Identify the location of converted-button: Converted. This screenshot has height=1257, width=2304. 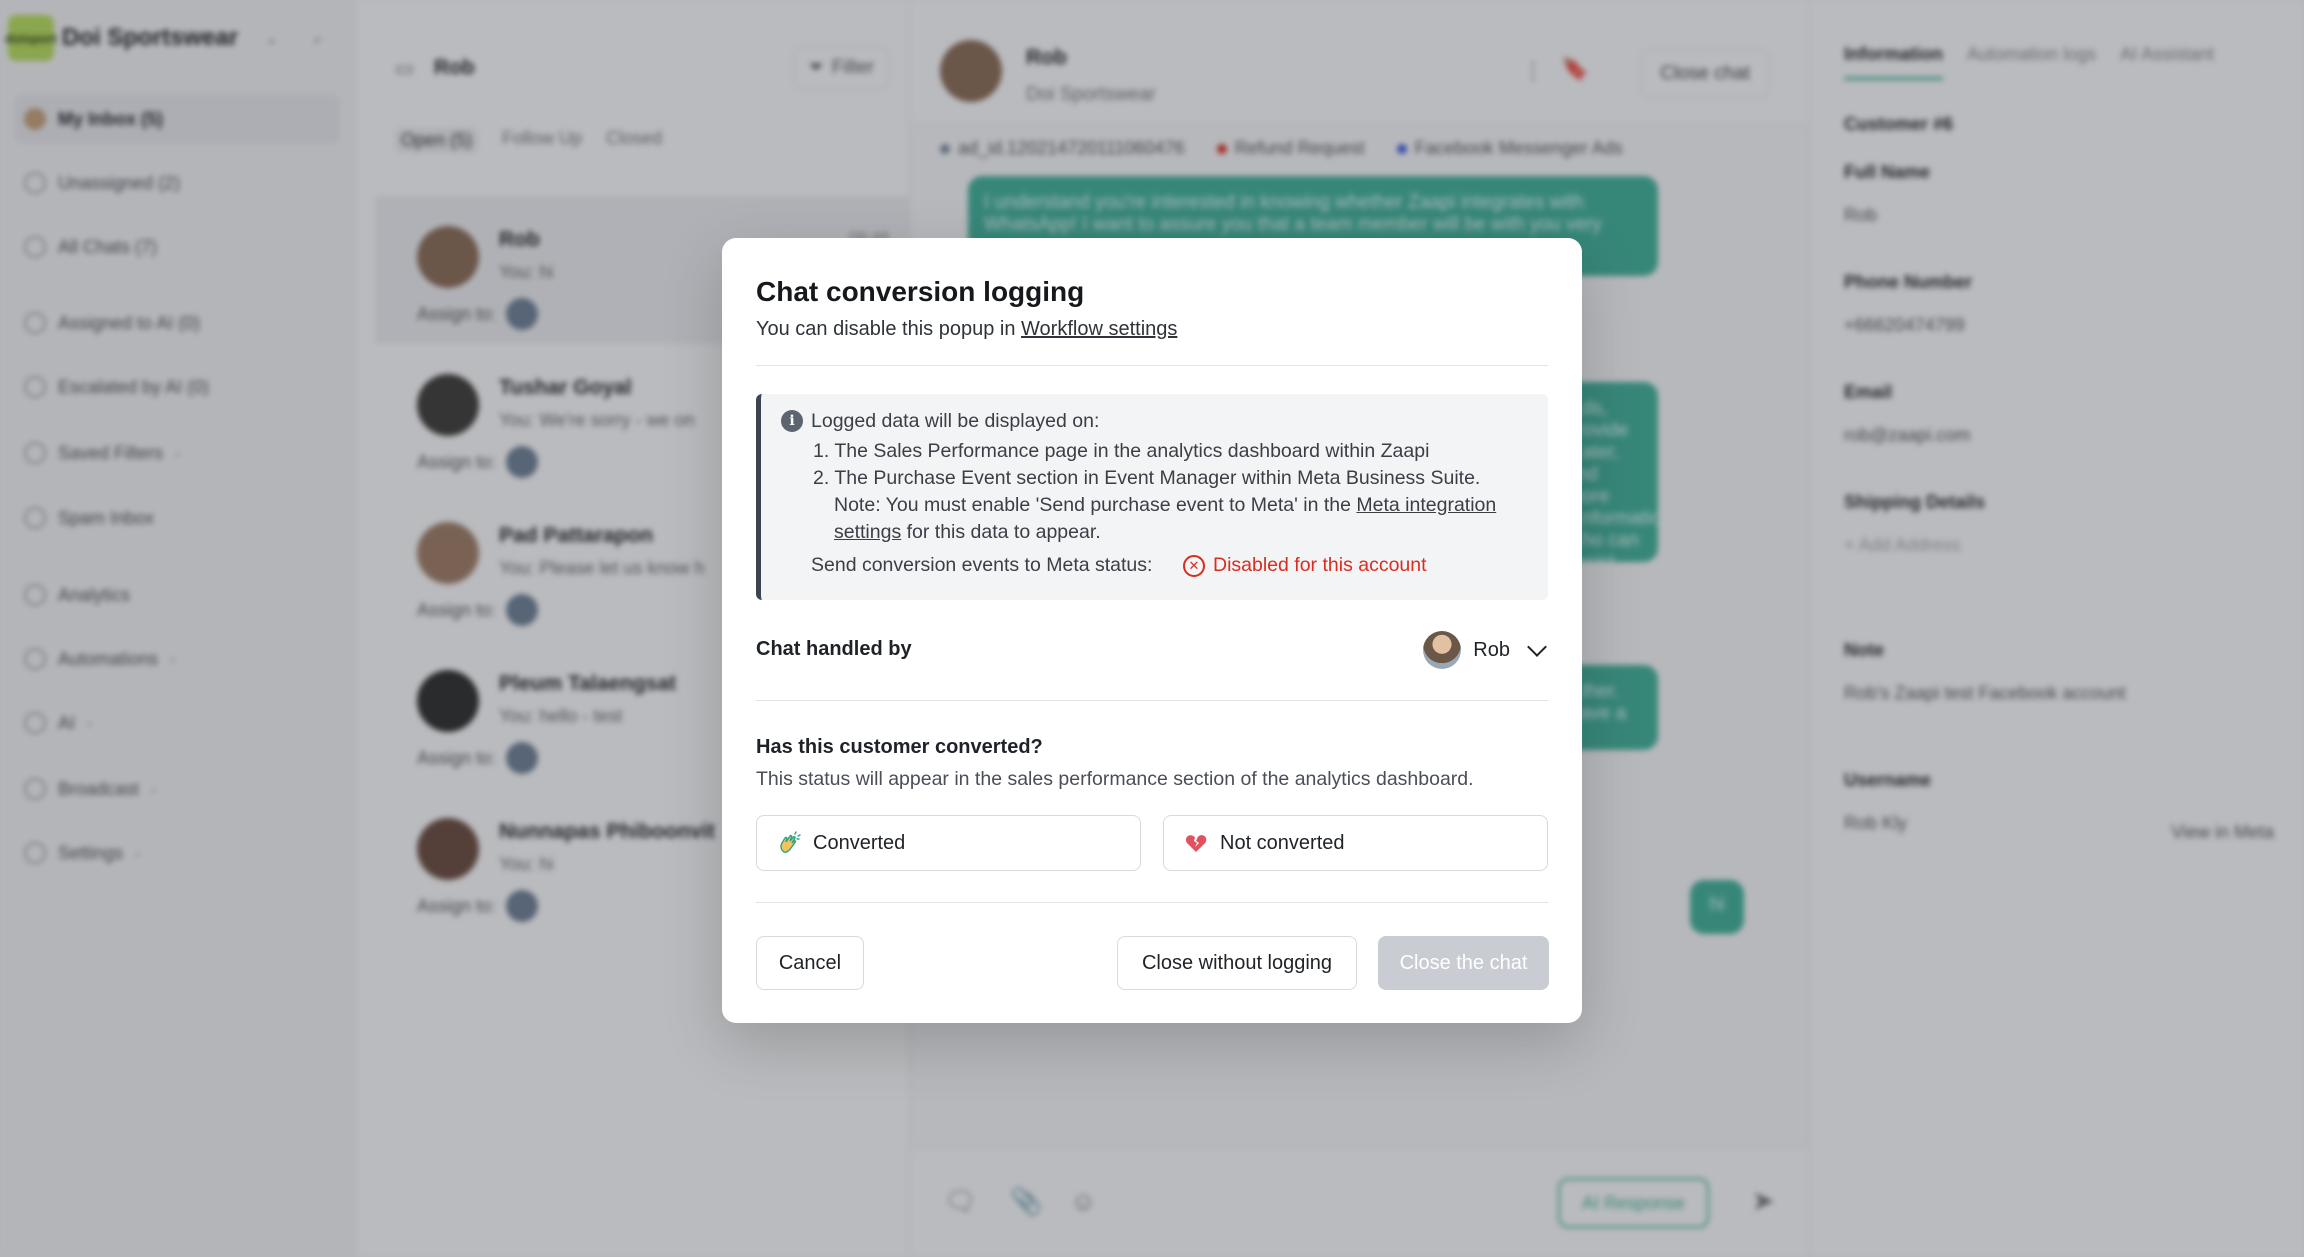
(948, 843).